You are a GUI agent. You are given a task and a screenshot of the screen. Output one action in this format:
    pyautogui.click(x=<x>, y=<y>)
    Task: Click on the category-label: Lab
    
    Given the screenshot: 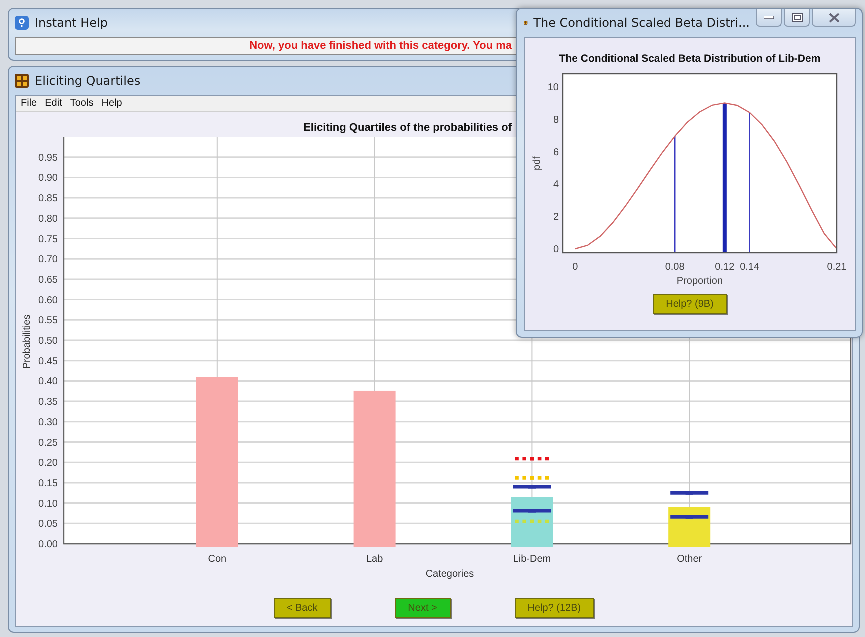 What is the action you would take?
    pyautogui.click(x=375, y=559)
    